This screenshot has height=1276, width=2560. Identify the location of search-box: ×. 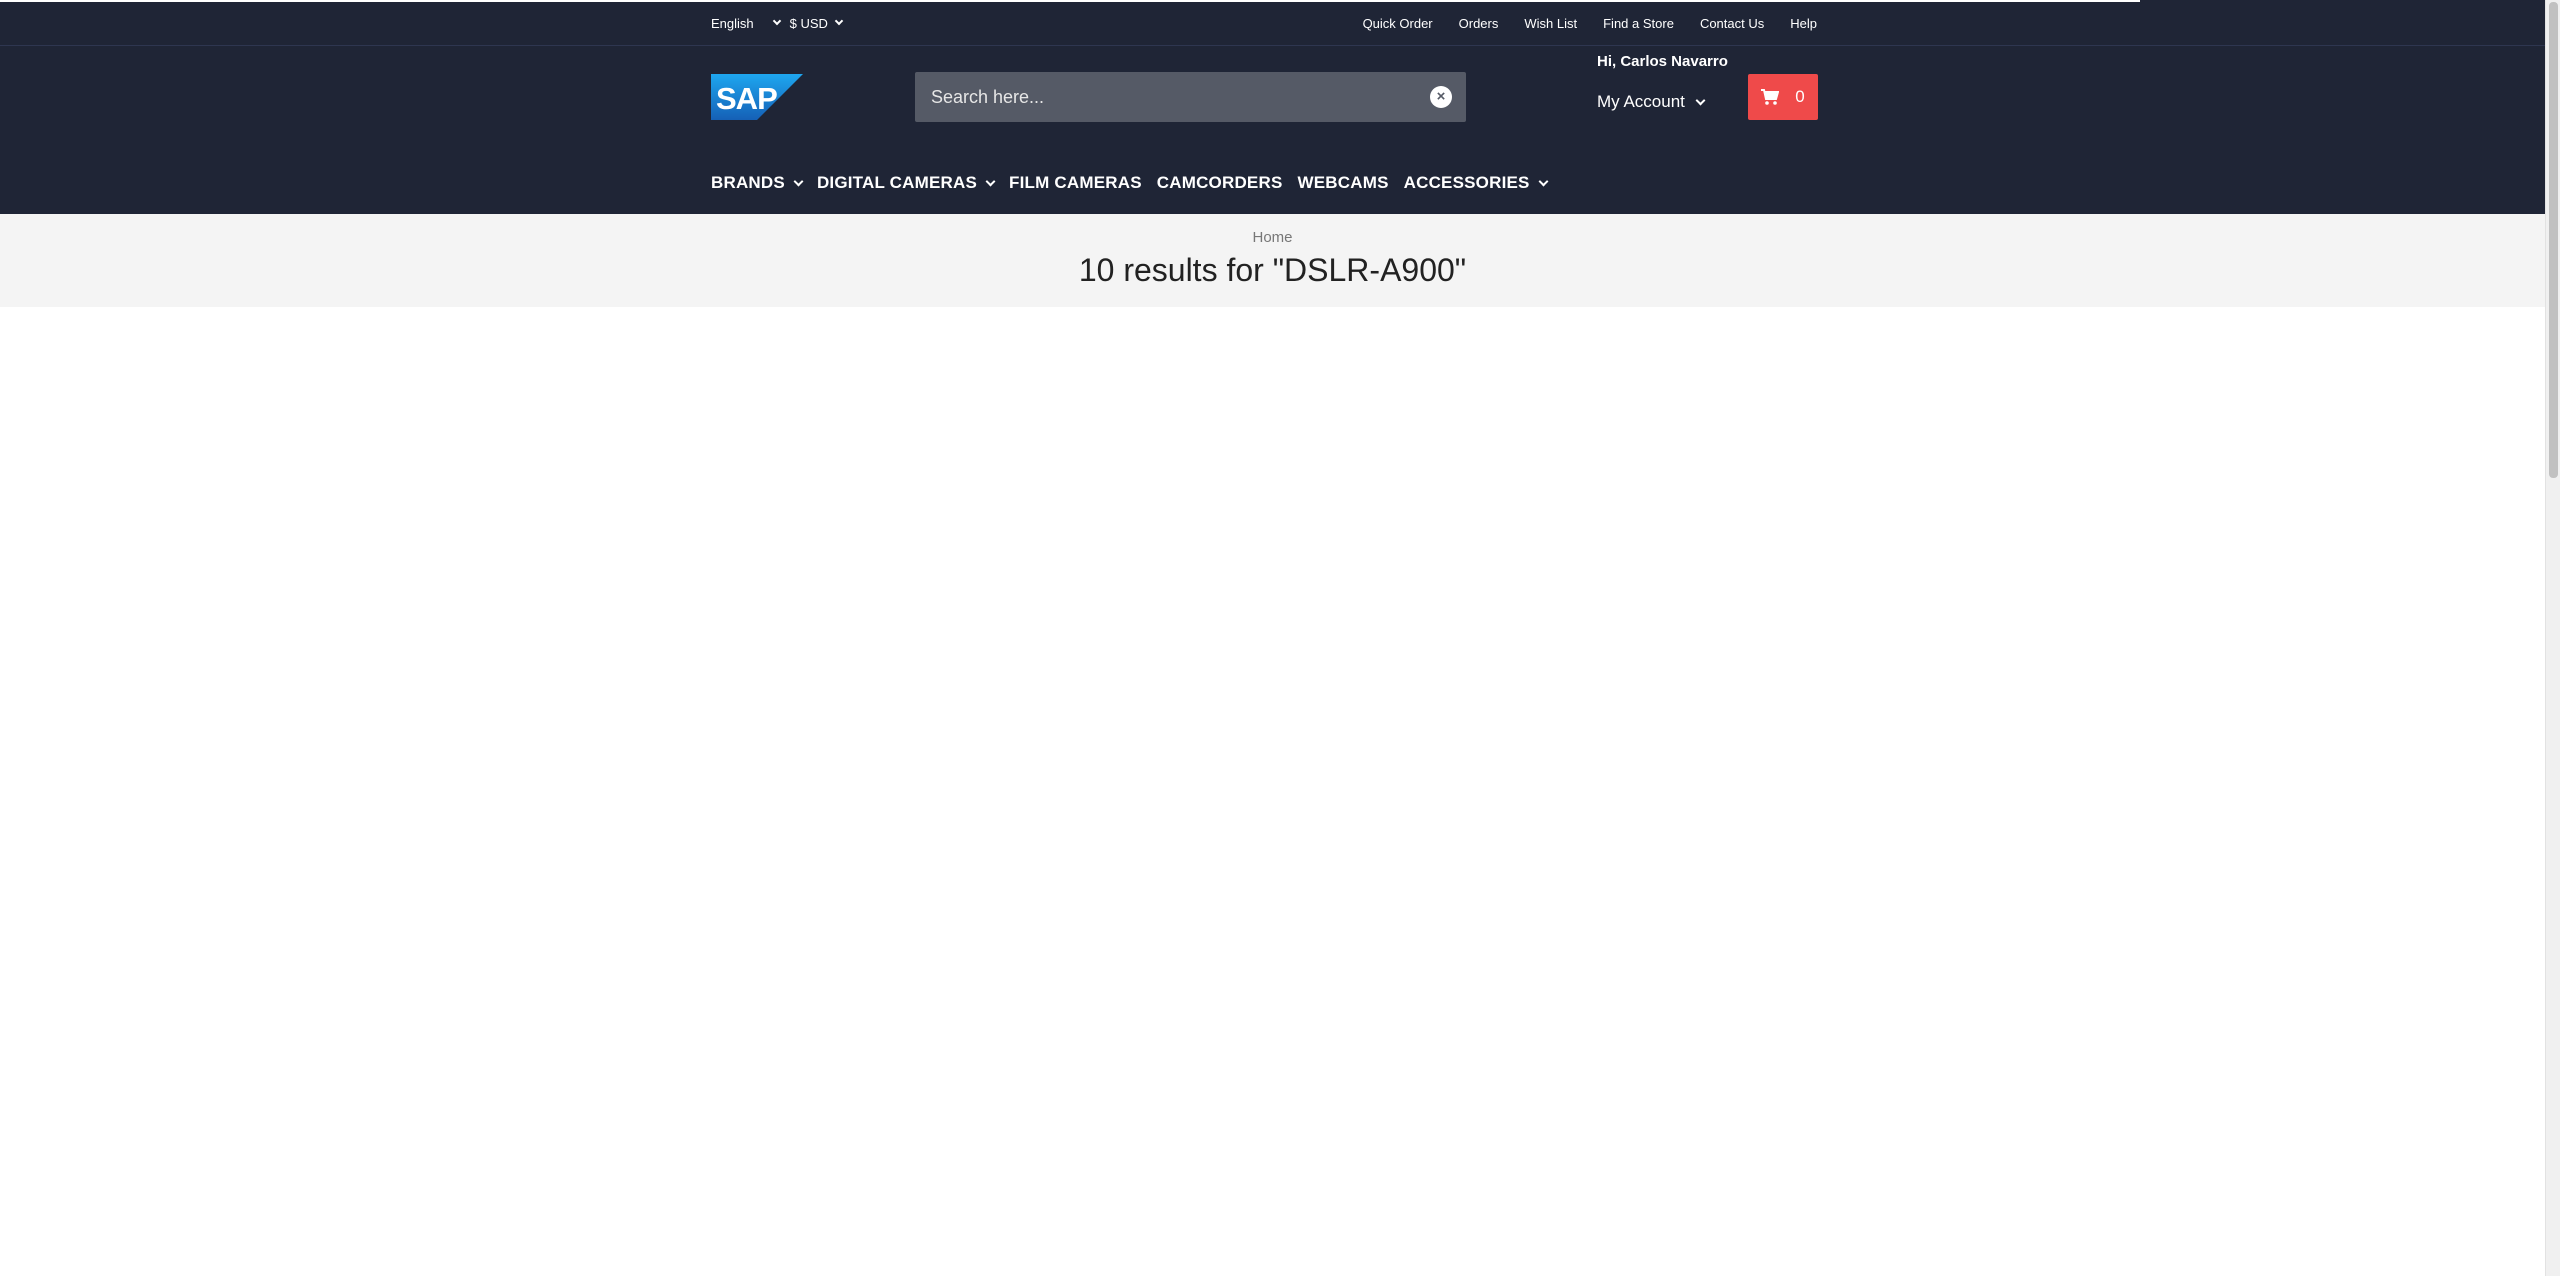
(1190, 97).